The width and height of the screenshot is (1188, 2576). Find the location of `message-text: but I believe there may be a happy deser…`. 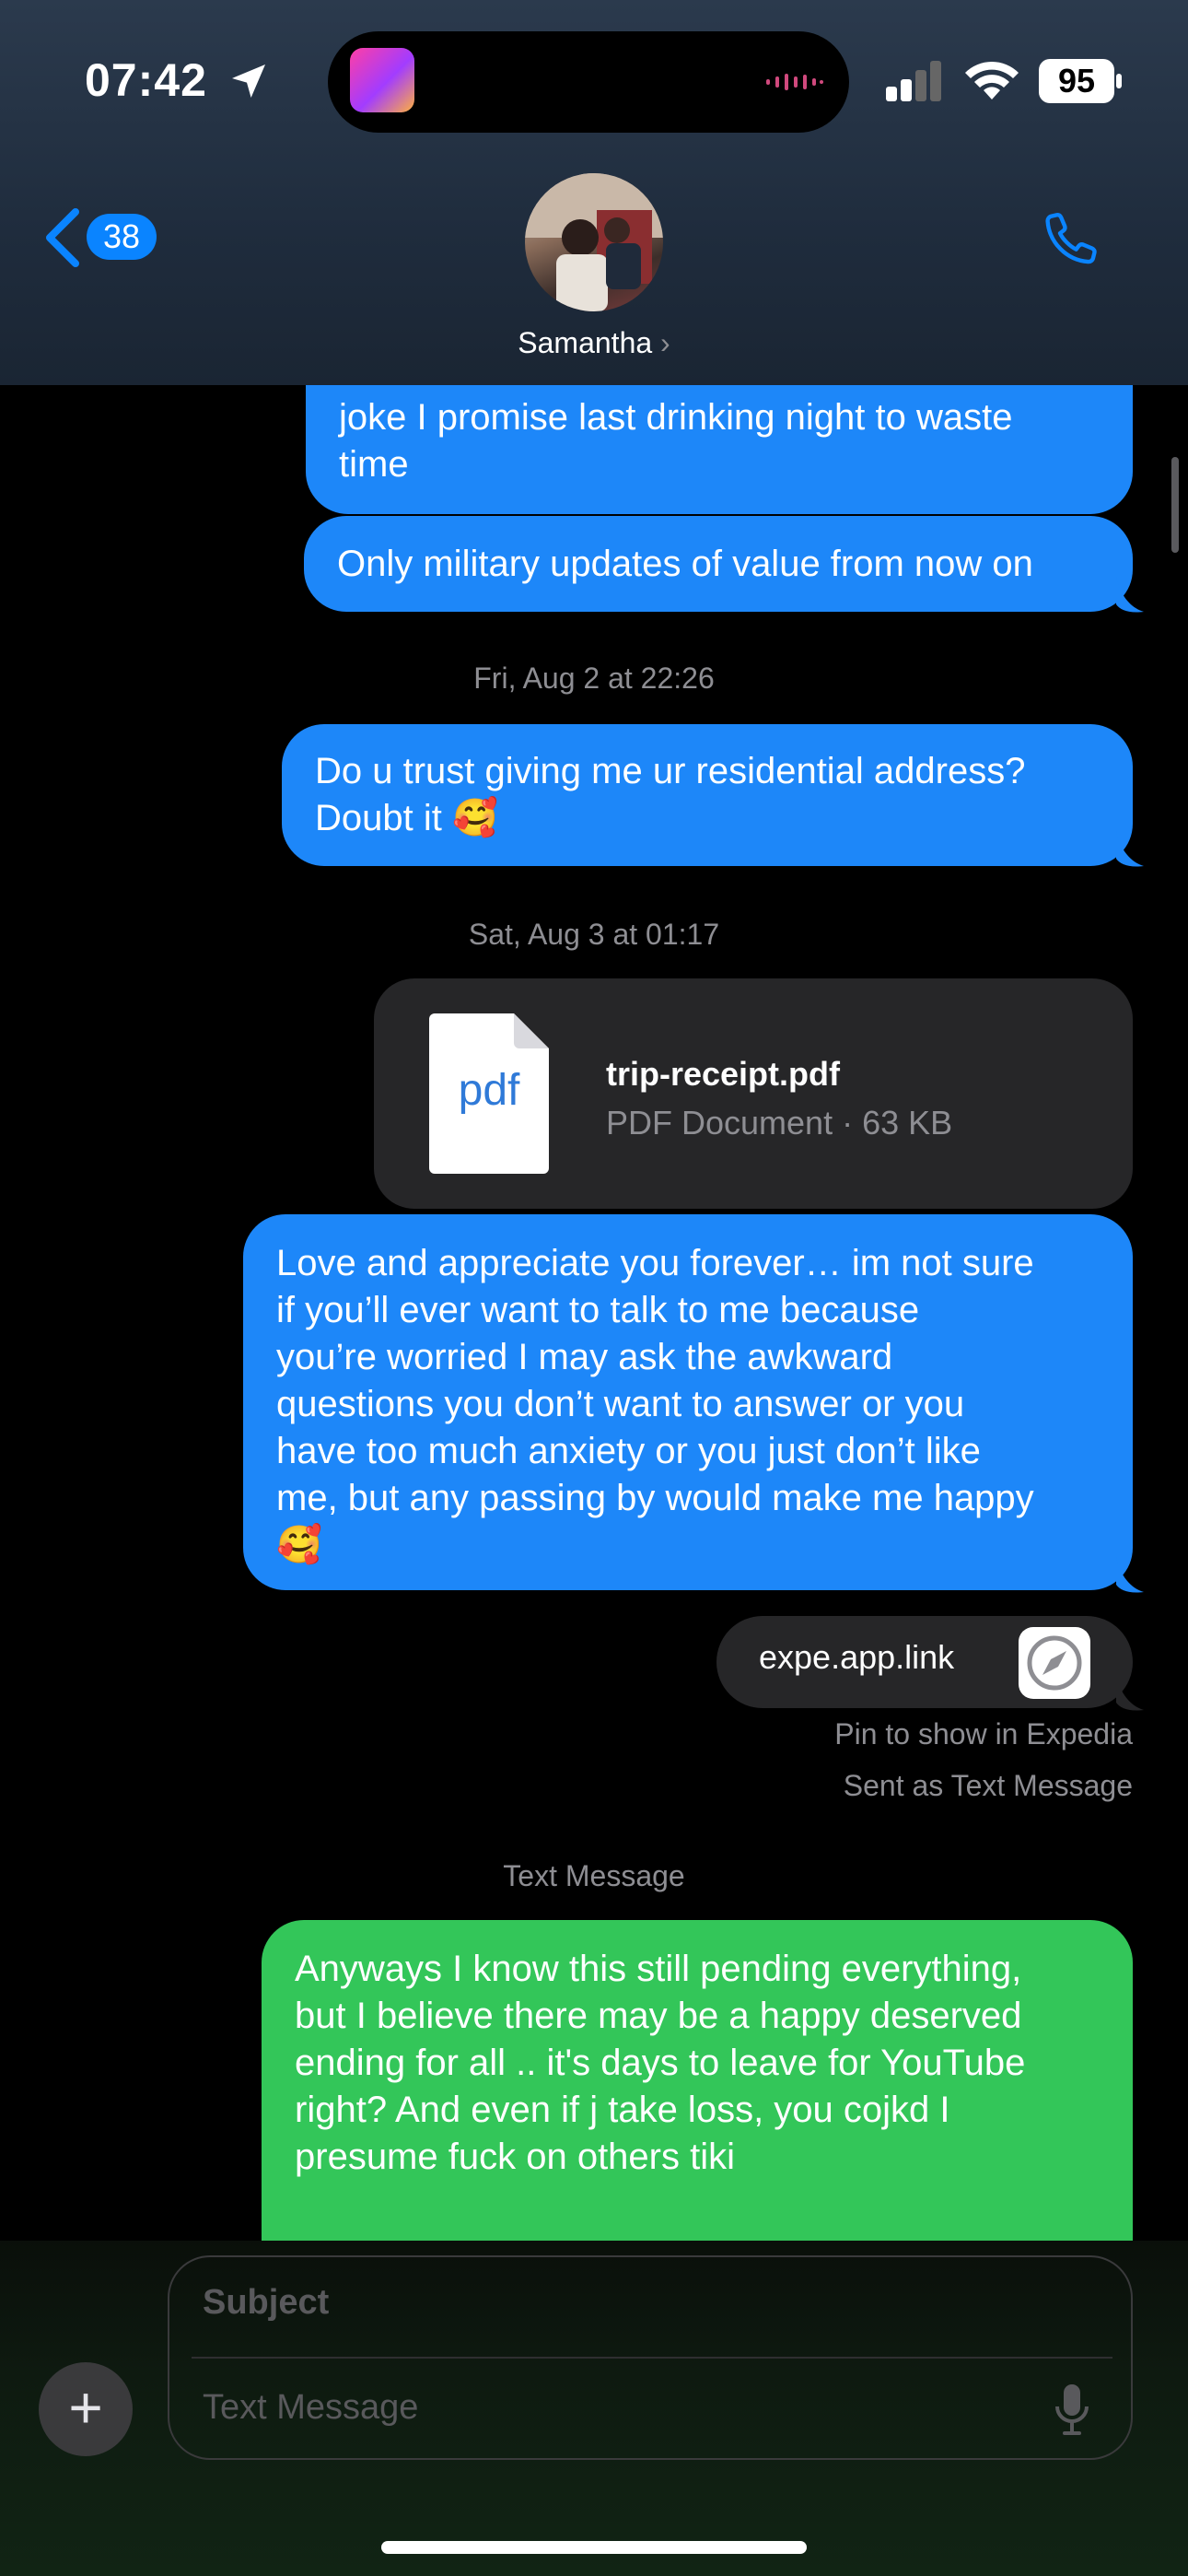

message-text: but I believe there may be a happy deser… is located at coordinates (658, 2016).